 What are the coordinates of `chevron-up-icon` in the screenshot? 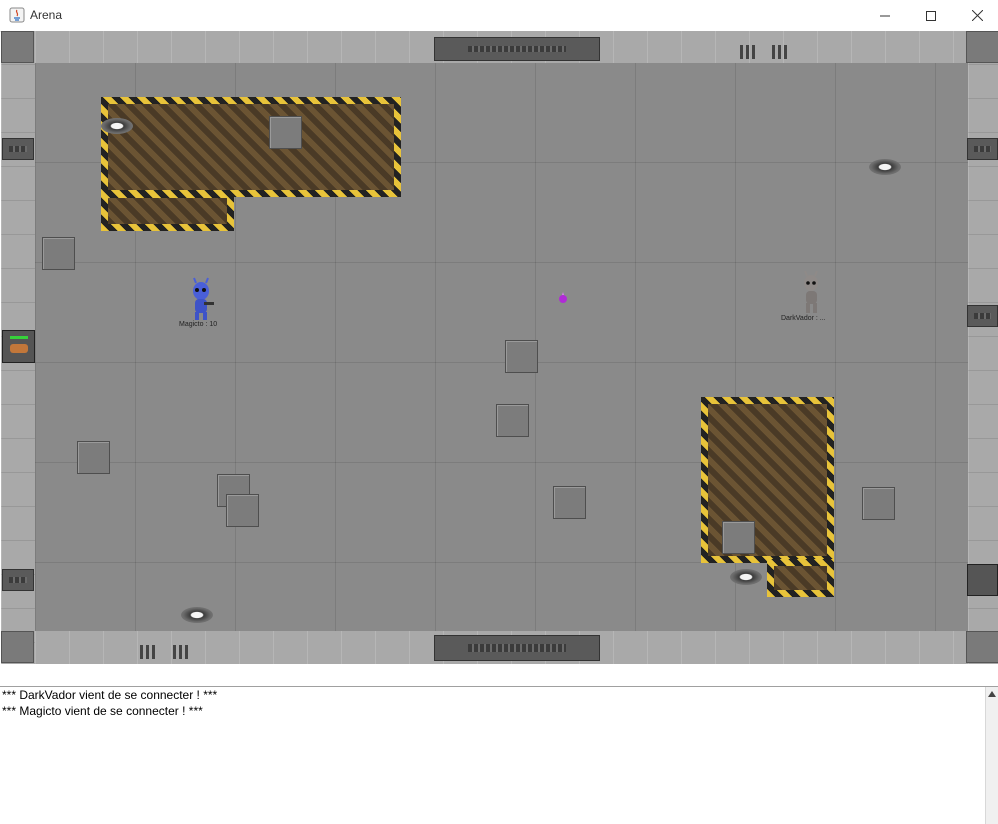 It's located at (992, 694).